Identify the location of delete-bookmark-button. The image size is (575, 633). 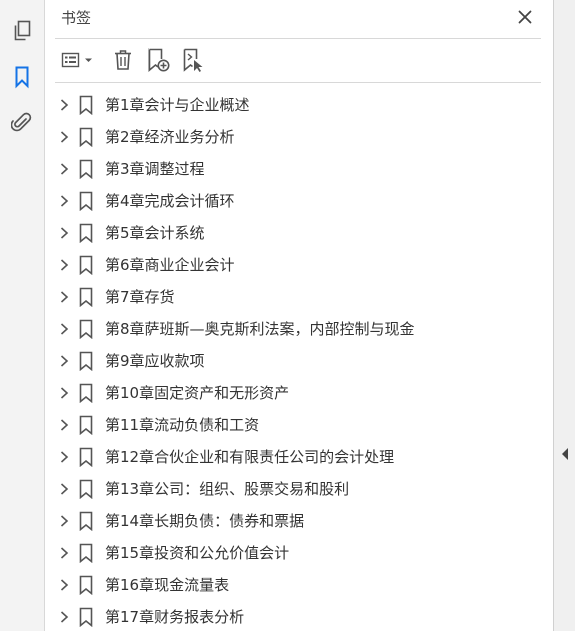
(123, 60).